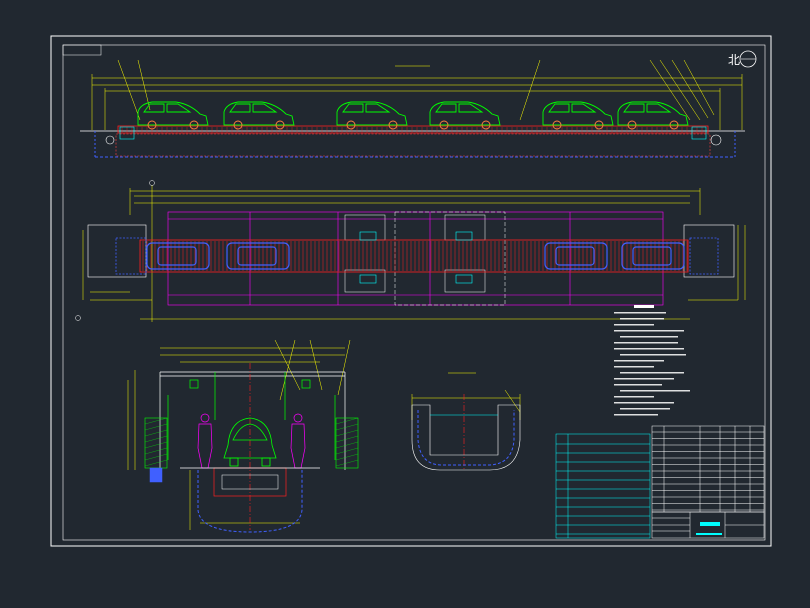 Image resolution: width=810 pixels, height=608 pixels. I want to click on side-elevation, so click(412, 108).